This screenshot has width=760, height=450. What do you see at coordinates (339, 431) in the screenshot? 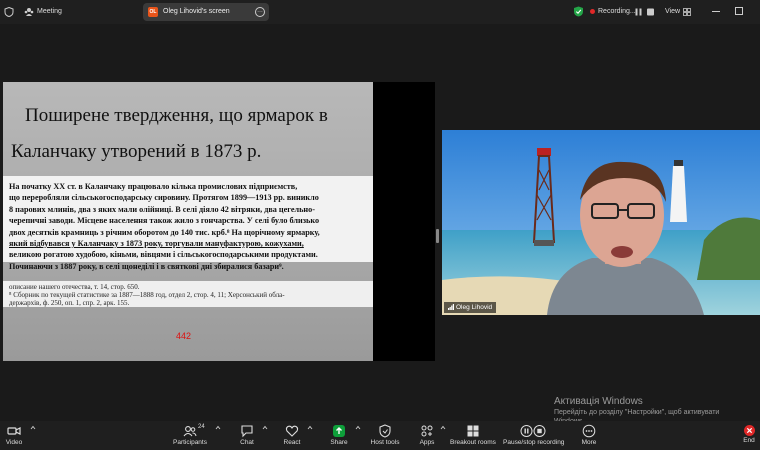
I see `share-screen-icon` at bounding box center [339, 431].